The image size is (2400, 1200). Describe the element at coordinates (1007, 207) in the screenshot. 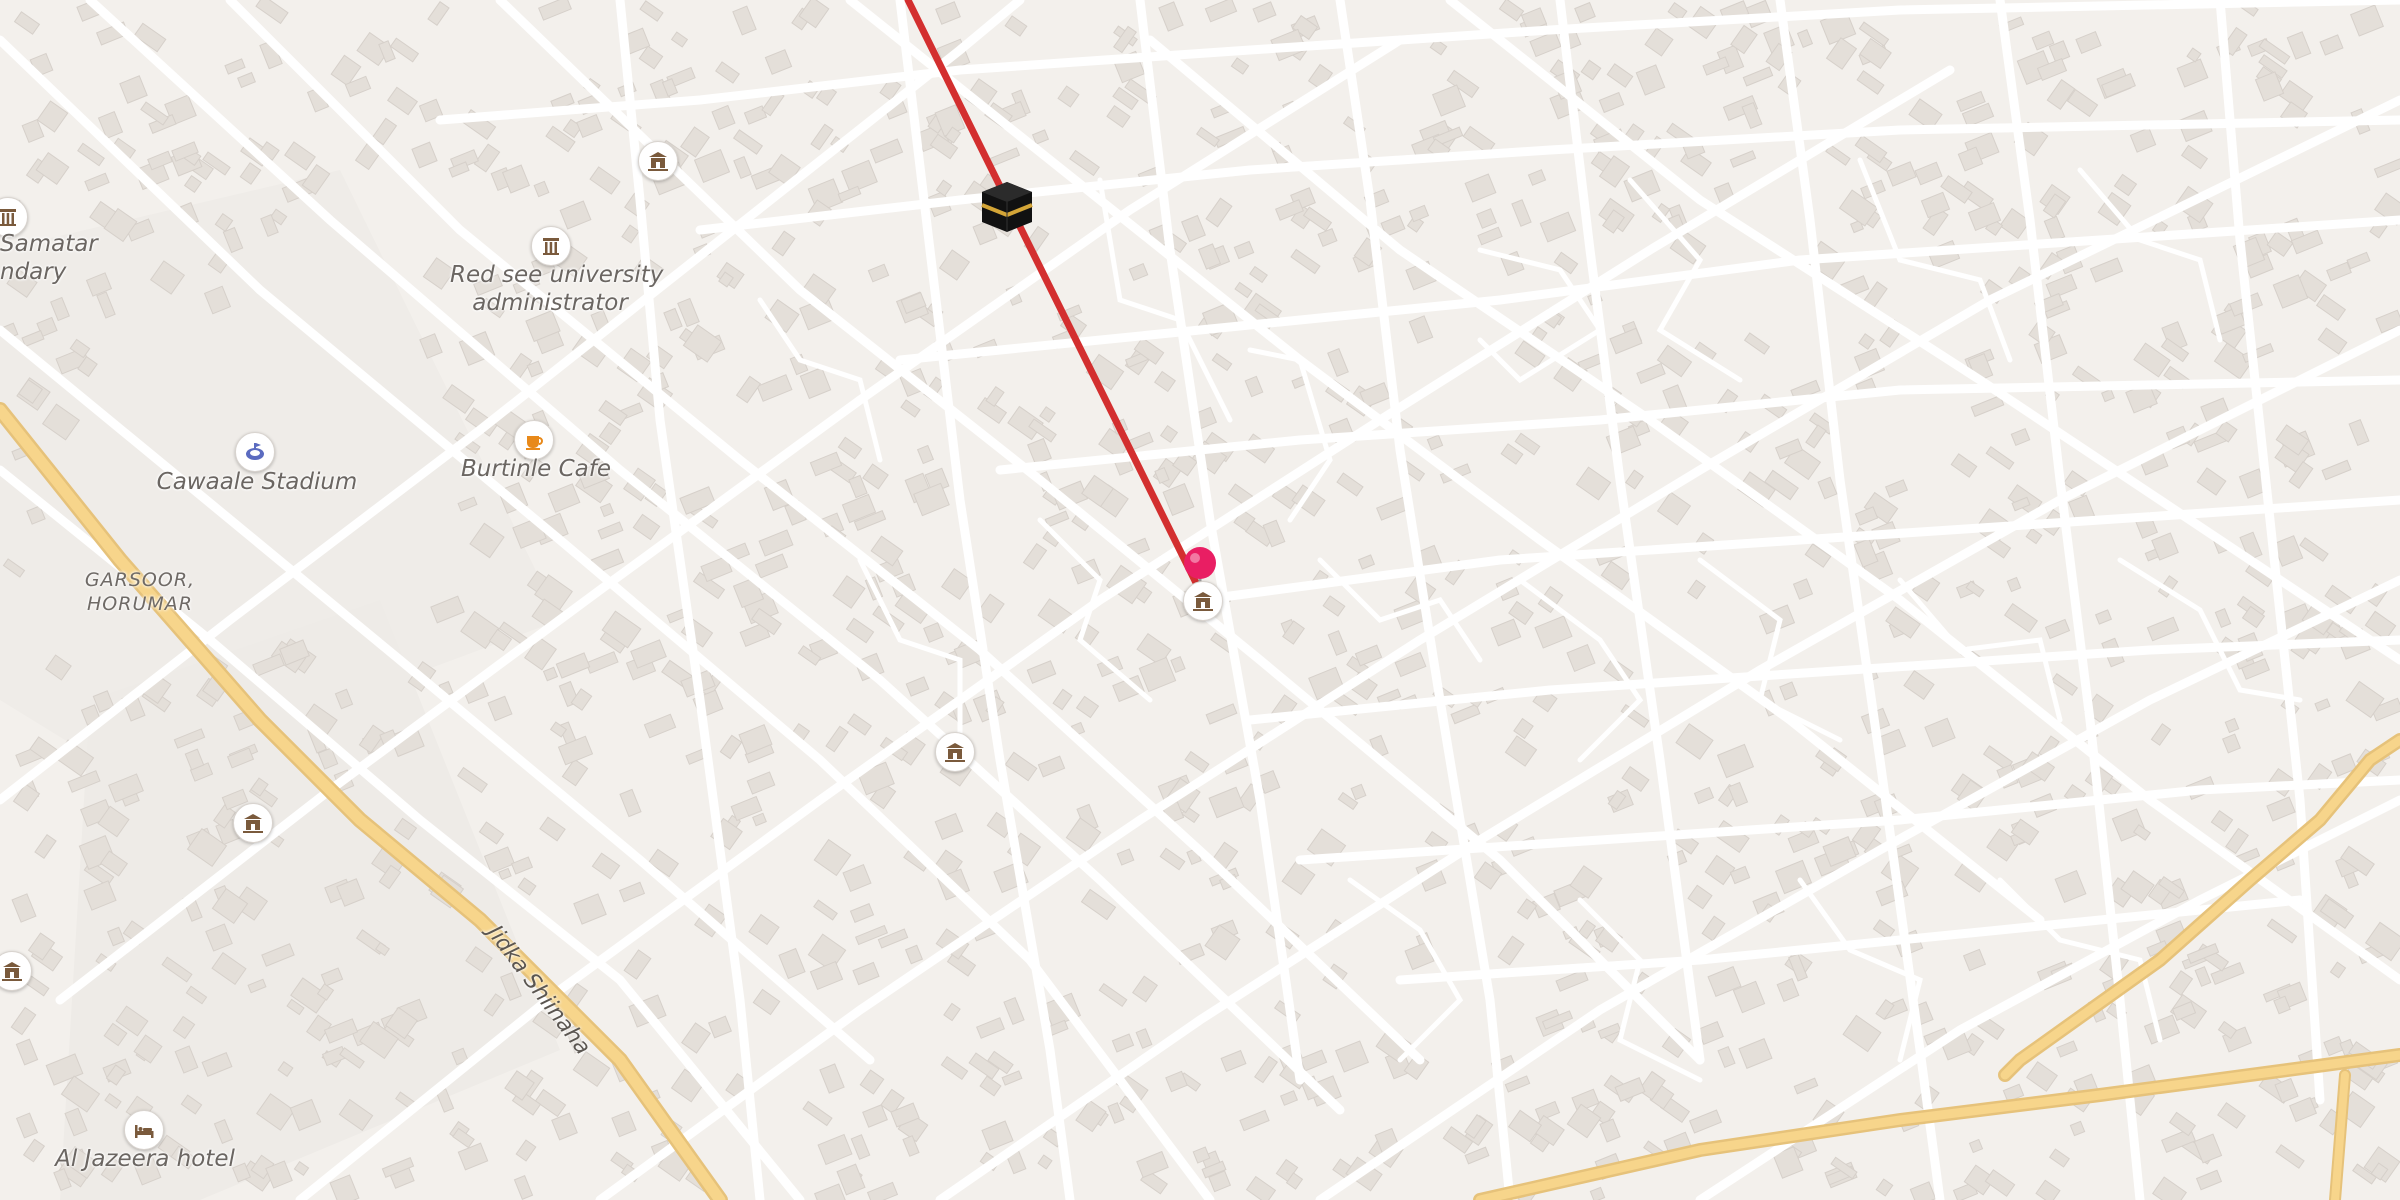

I see `kaaba-icon` at that location.